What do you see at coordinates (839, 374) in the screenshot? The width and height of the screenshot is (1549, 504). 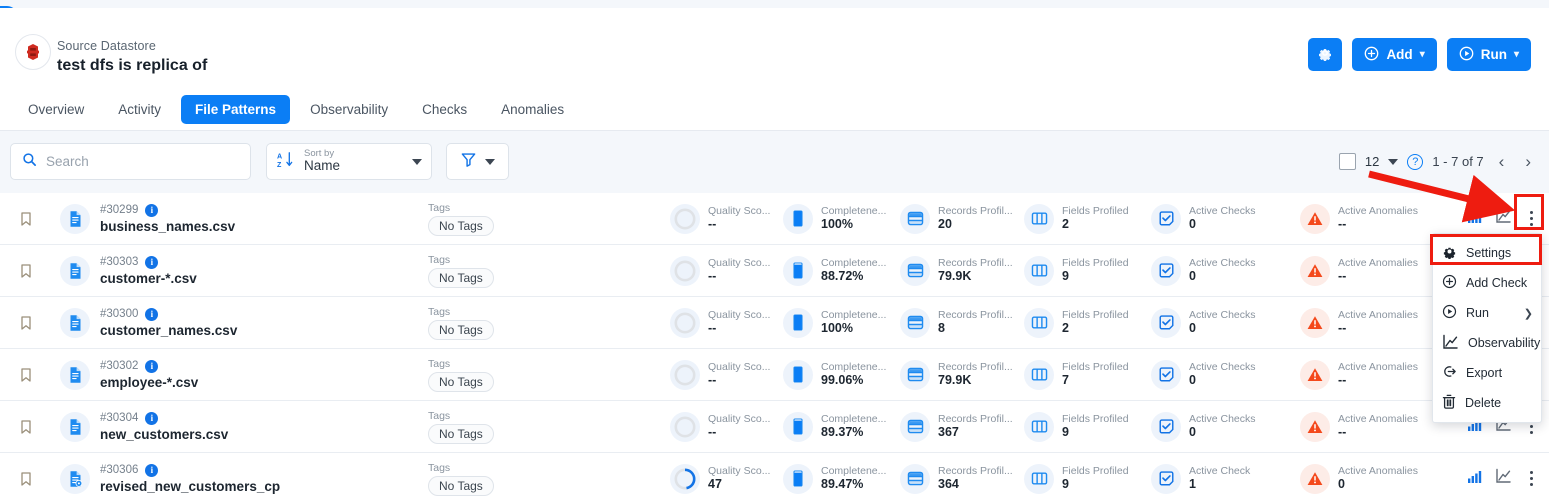 I see `completeness-metric: Completene... 99.06%` at bounding box center [839, 374].